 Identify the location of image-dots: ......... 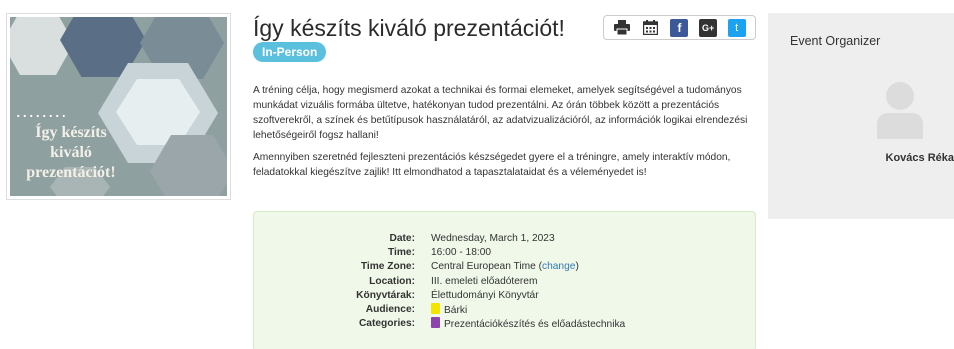
(42, 111).